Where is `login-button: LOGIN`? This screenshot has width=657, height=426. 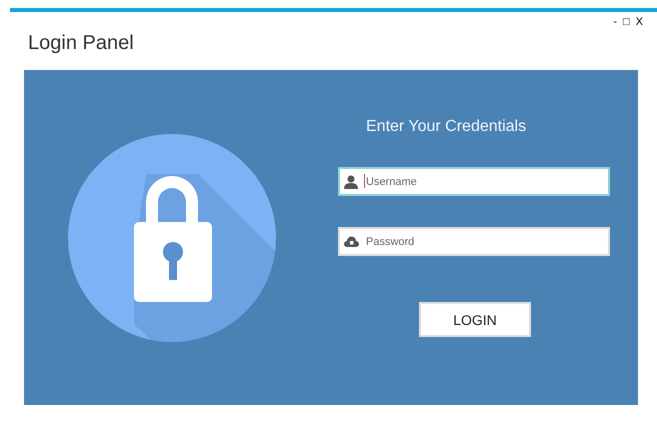 login-button: LOGIN is located at coordinates (475, 319).